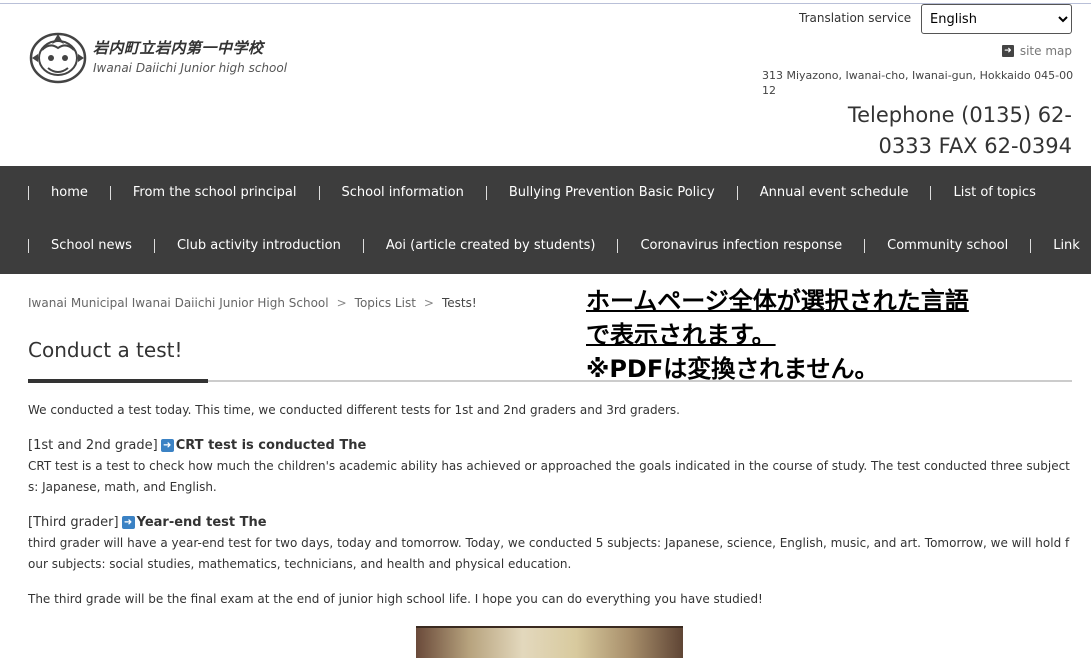 Image resolution: width=1091 pixels, height=658 pixels. Describe the element at coordinates (58, 56) in the screenshot. I see `school-emblem-icon` at that location.